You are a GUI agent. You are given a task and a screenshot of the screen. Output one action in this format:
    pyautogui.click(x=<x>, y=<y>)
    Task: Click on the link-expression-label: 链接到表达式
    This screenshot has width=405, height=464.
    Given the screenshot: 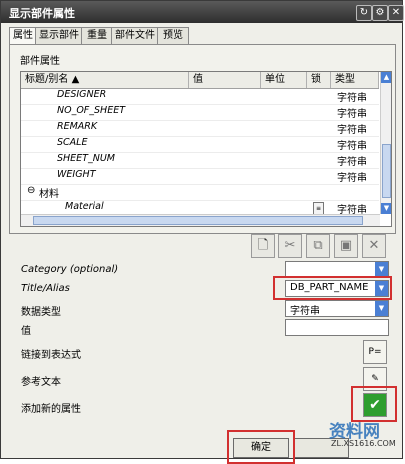 What is the action you would take?
    pyautogui.click(x=51, y=355)
    